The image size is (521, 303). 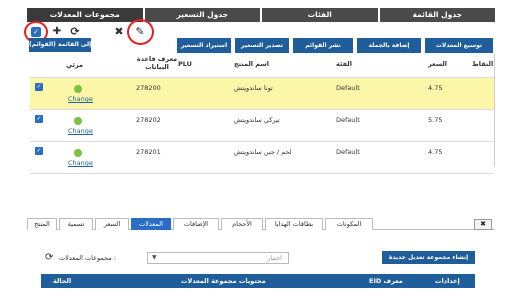 What do you see at coordinates (62, 281) in the screenshot?
I see `header-status: الحالة` at bounding box center [62, 281].